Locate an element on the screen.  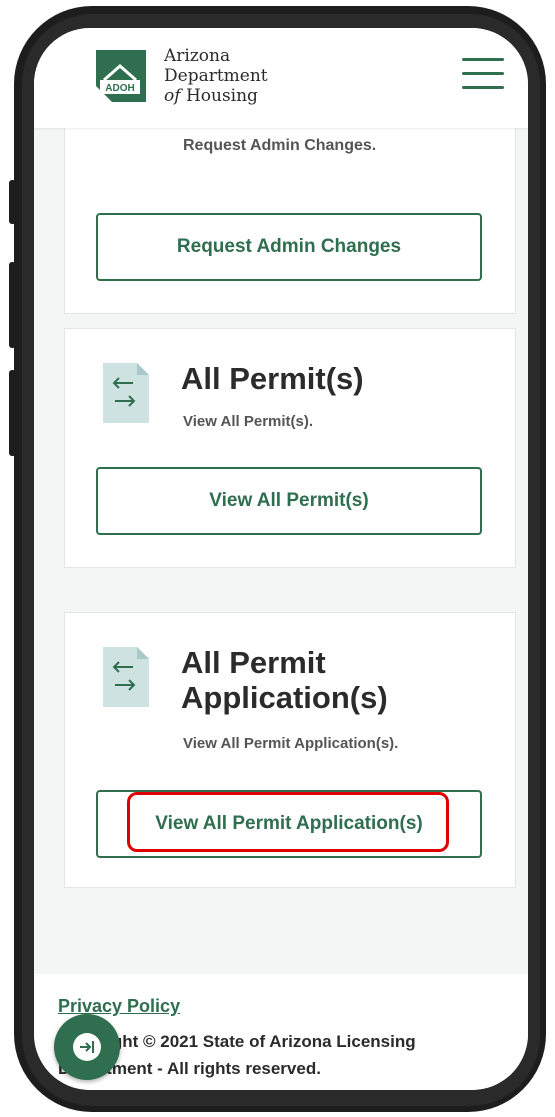
logo-line2: Department is located at coordinates (216, 76).